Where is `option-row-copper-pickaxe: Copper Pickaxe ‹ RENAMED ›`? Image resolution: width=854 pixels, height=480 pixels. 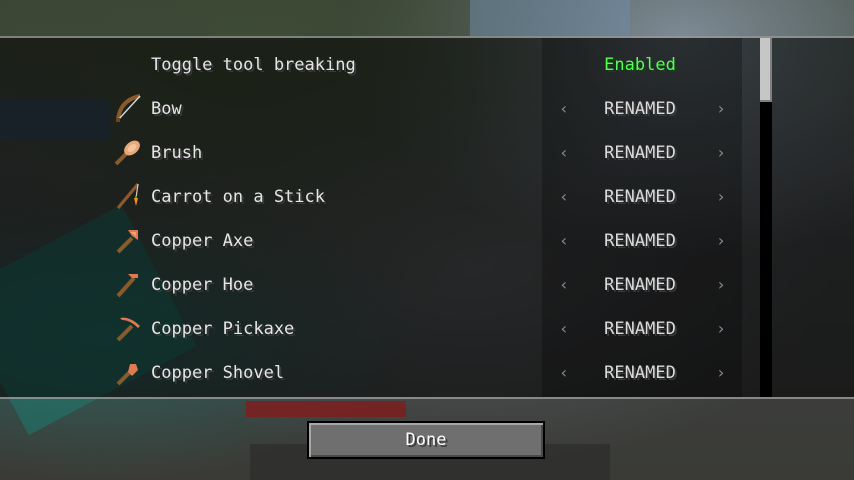 option-row-copper-pickaxe: Copper Pickaxe ‹ RENAMED › is located at coordinates (380, 329).